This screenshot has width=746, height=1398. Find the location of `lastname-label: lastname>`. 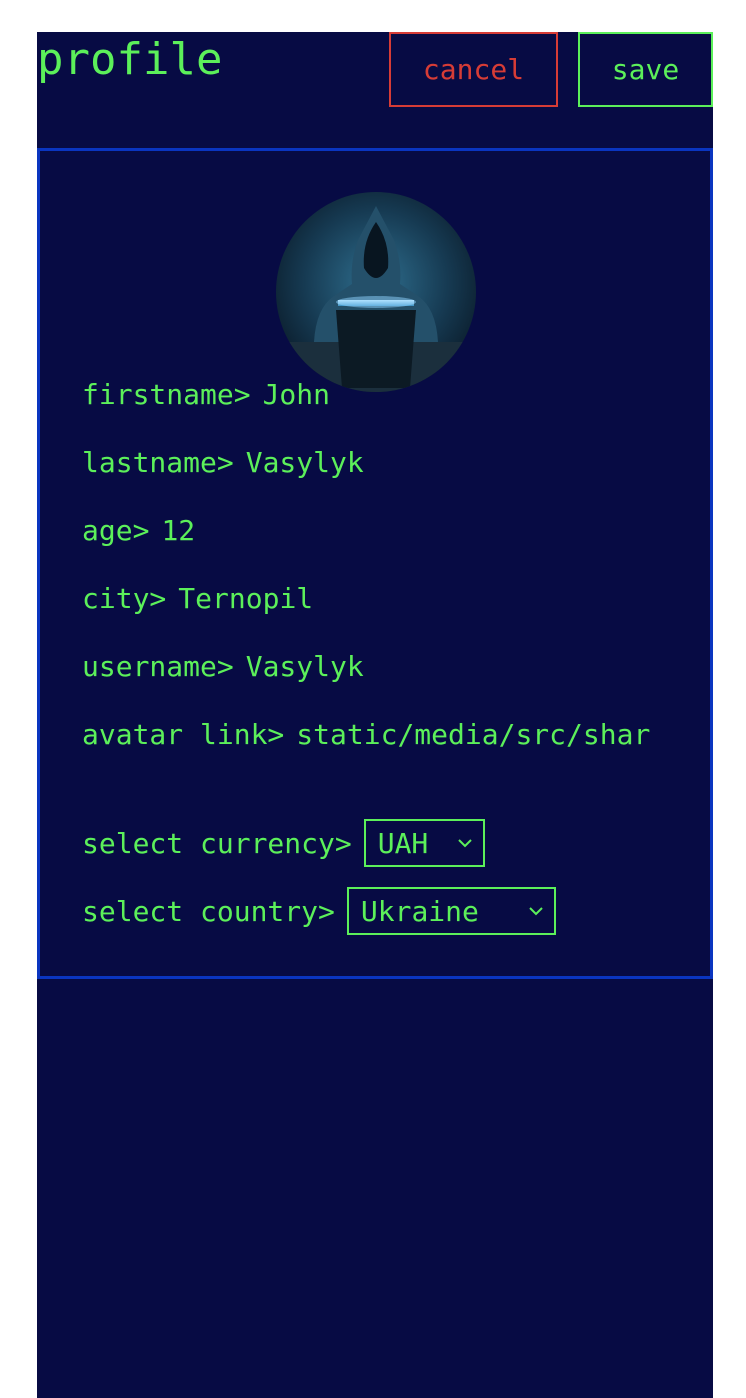

lastname-label: lastname> is located at coordinates (158, 462).